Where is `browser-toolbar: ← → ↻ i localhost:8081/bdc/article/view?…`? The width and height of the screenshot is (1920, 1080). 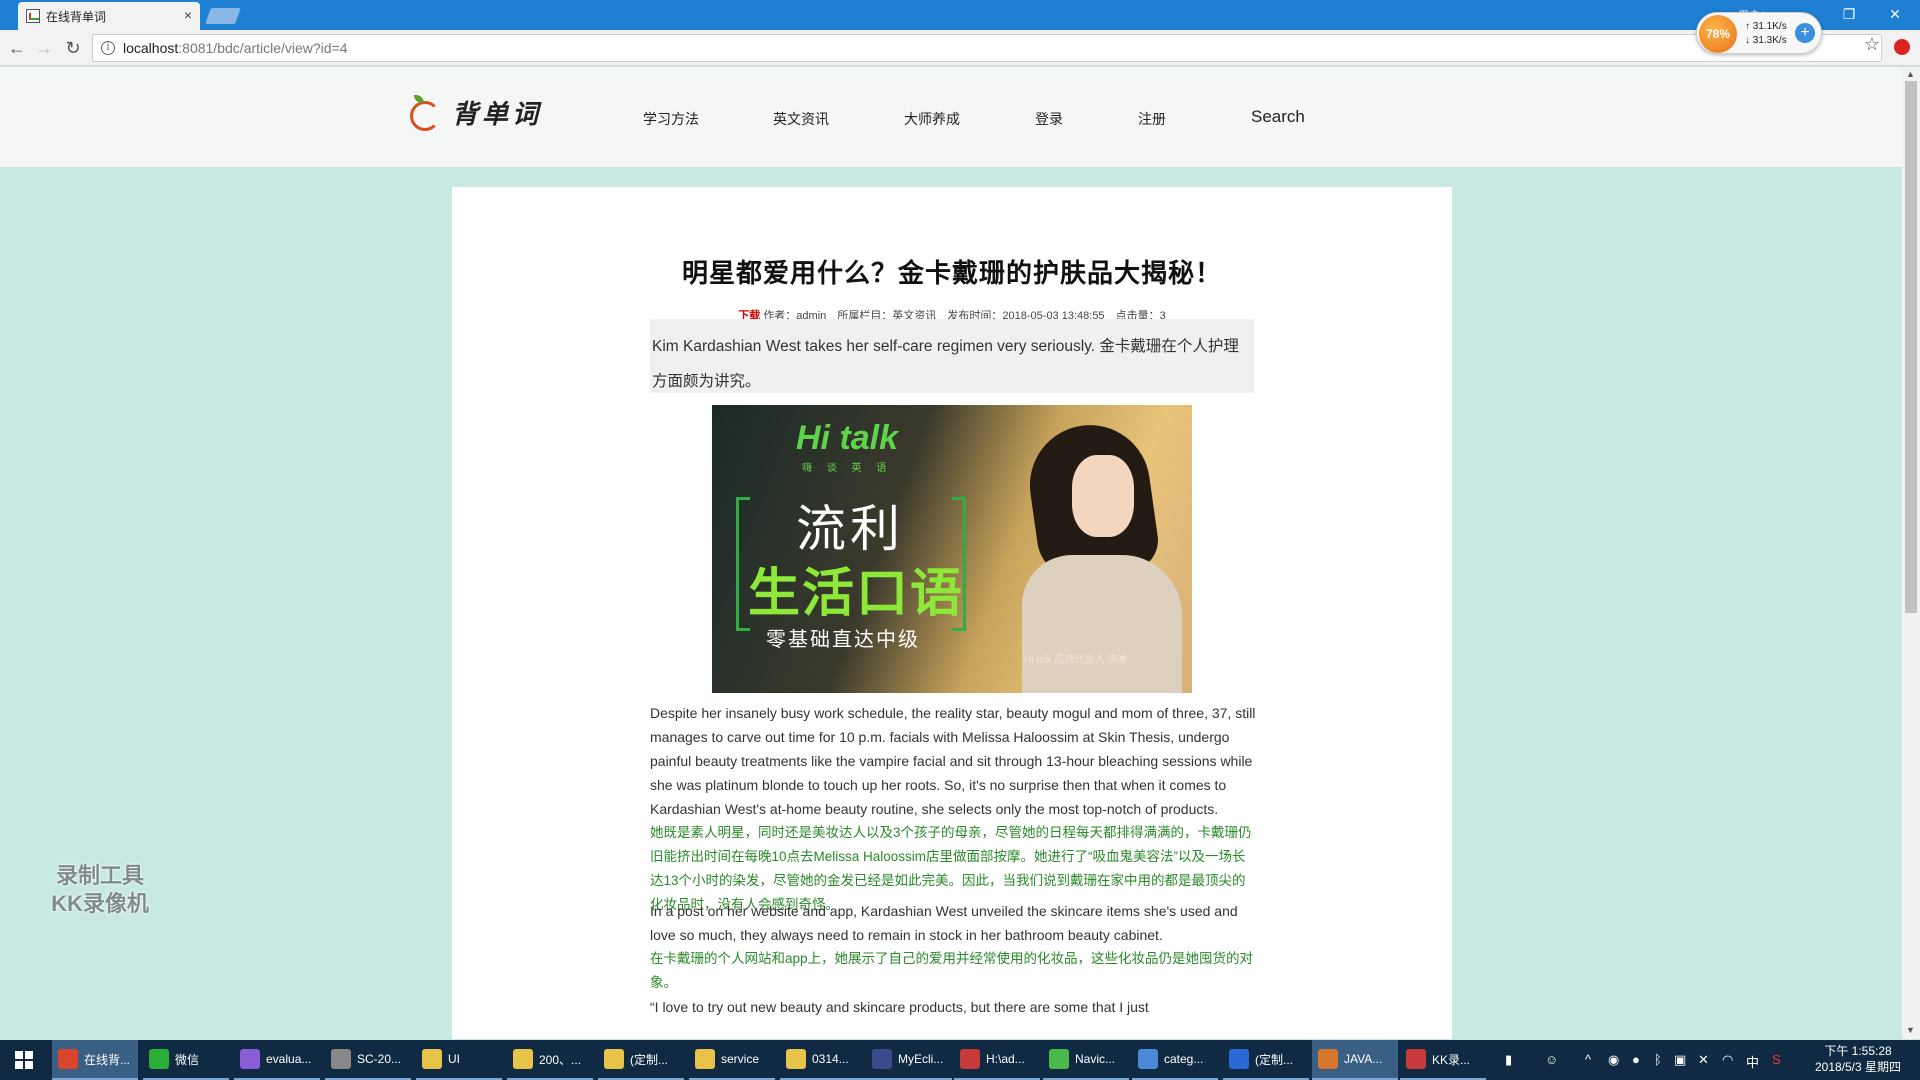
browser-toolbar: ← → ↻ i localhost:8081/bdc/article/view?… is located at coordinates (960, 48).